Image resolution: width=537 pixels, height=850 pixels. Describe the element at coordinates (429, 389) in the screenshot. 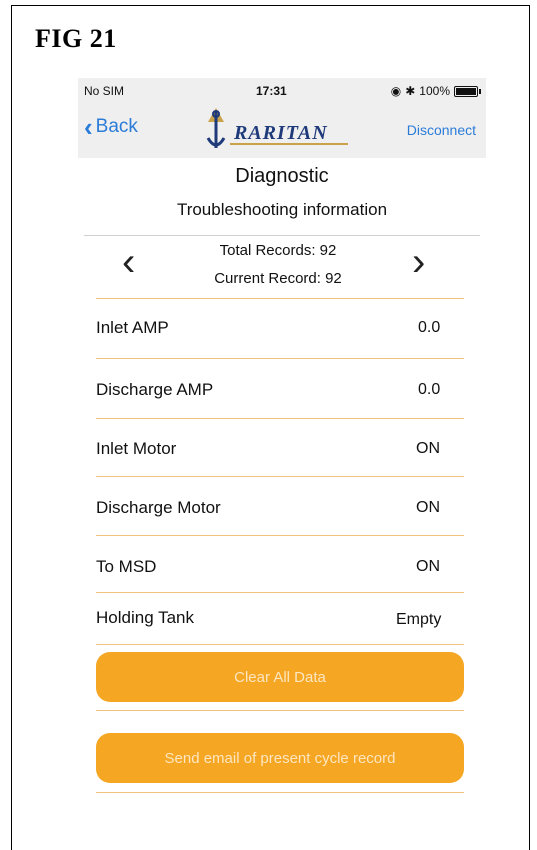

I see `row-value-discharge-amp: 0.0` at that location.